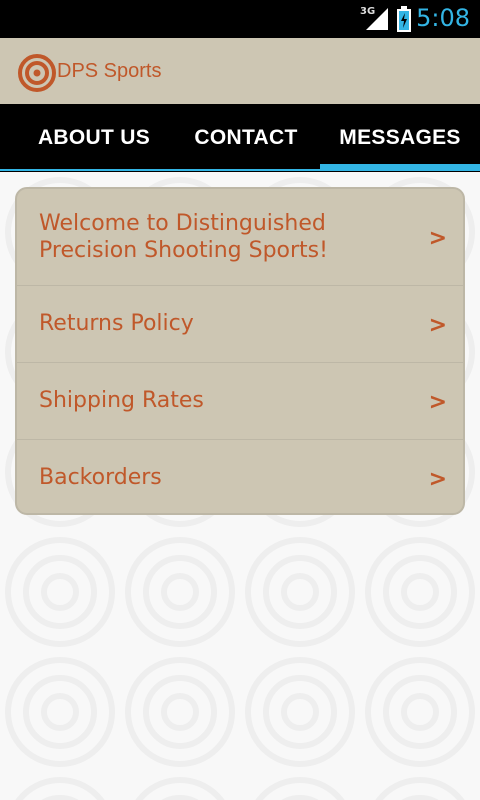 The image size is (480, 800). I want to click on message-title: Backorders, so click(100, 477).